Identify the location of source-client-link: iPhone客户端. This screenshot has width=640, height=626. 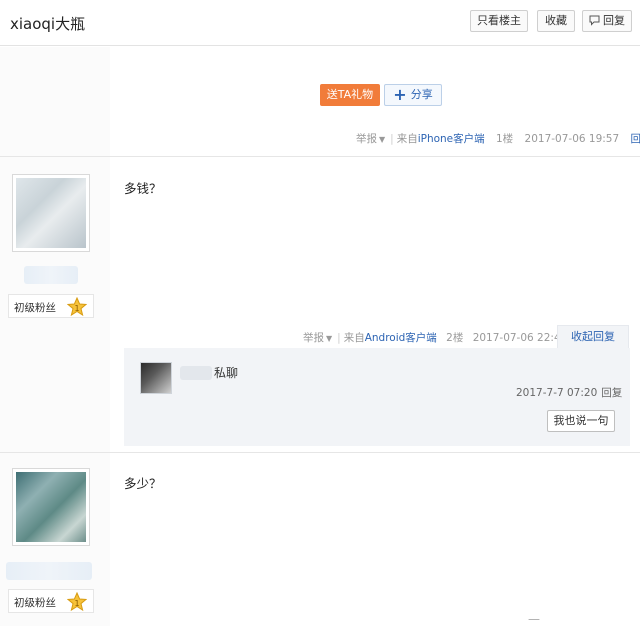
(451, 139).